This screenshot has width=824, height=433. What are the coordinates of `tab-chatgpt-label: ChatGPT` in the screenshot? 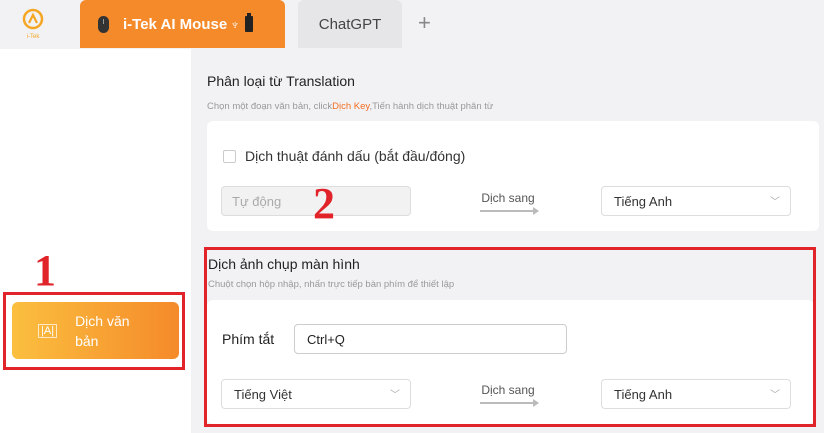 It's located at (350, 24).